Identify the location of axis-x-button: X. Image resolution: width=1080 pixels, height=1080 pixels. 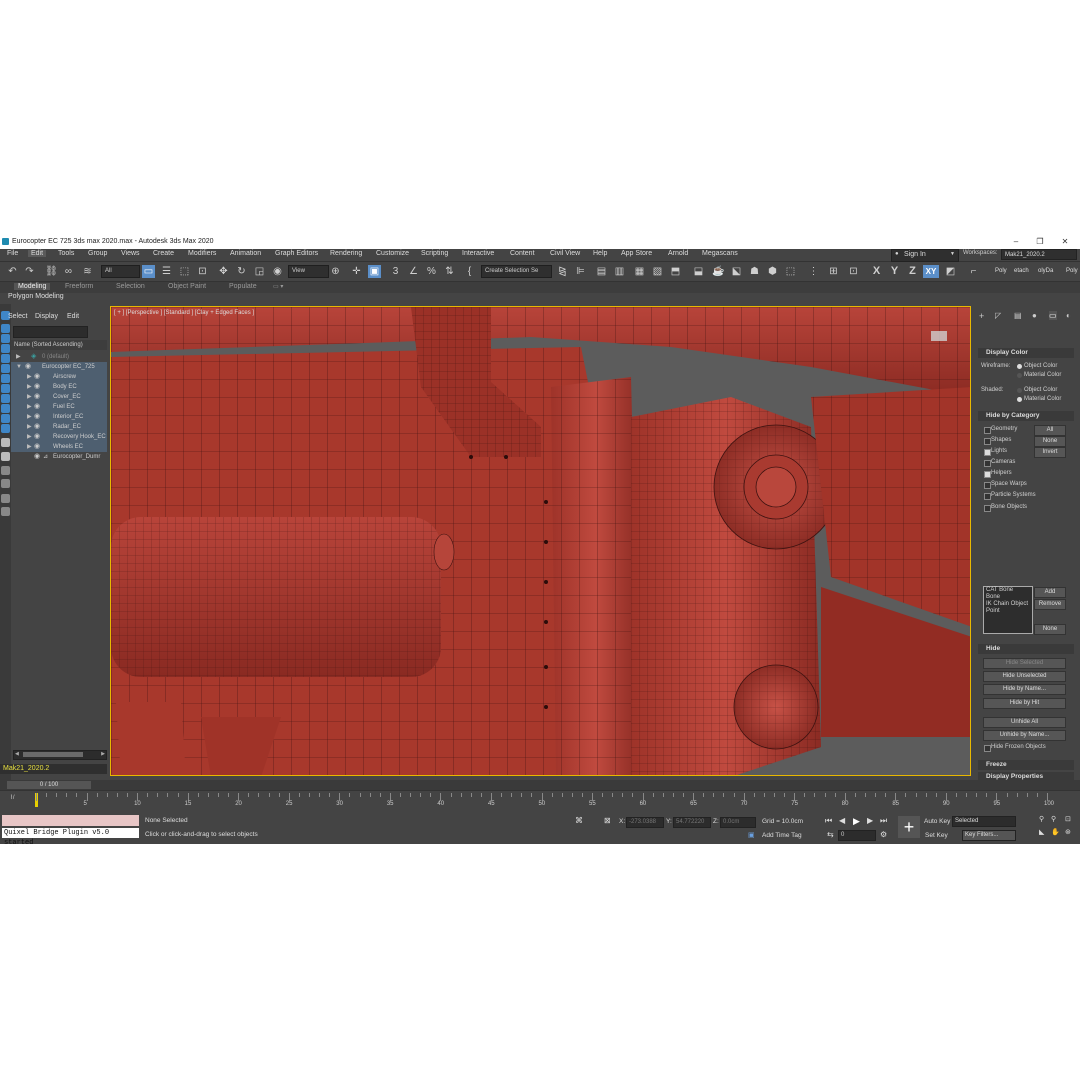
(876, 271).